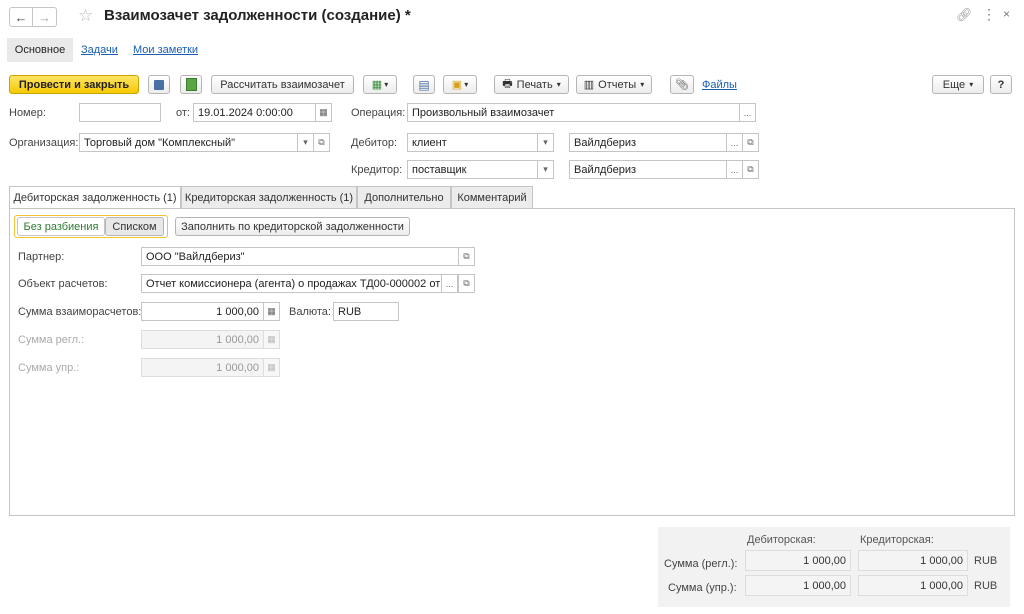  I want to click on debtor-type-dropdown: ▾, so click(545, 142).